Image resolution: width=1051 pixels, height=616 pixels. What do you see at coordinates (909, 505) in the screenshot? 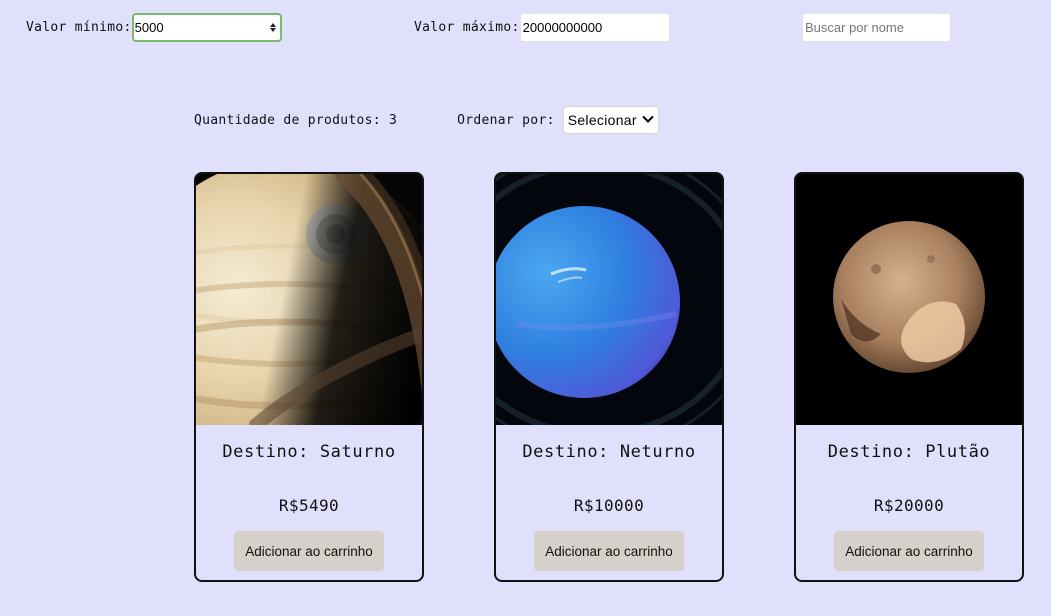
I see `product-price: R$20000` at bounding box center [909, 505].